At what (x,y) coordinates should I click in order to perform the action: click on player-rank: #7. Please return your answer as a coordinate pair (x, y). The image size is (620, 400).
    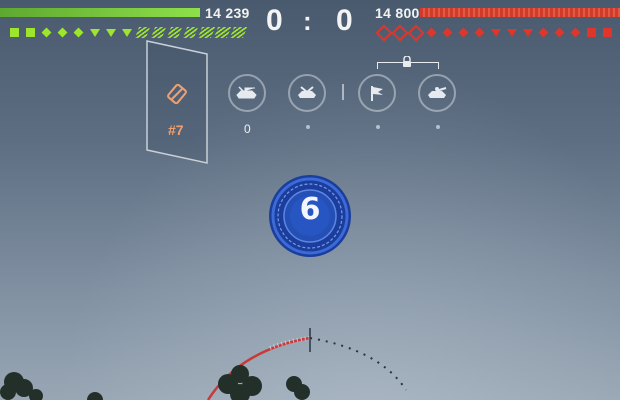
    Looking at the image, I should click on (176, 130).